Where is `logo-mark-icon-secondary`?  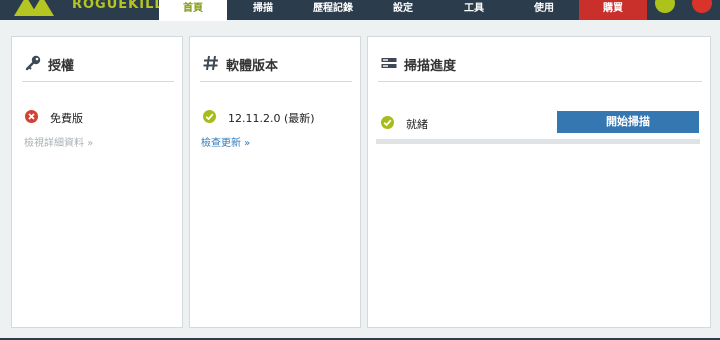 logo-mark-icon-secondary is located at coordinates (42, 8).